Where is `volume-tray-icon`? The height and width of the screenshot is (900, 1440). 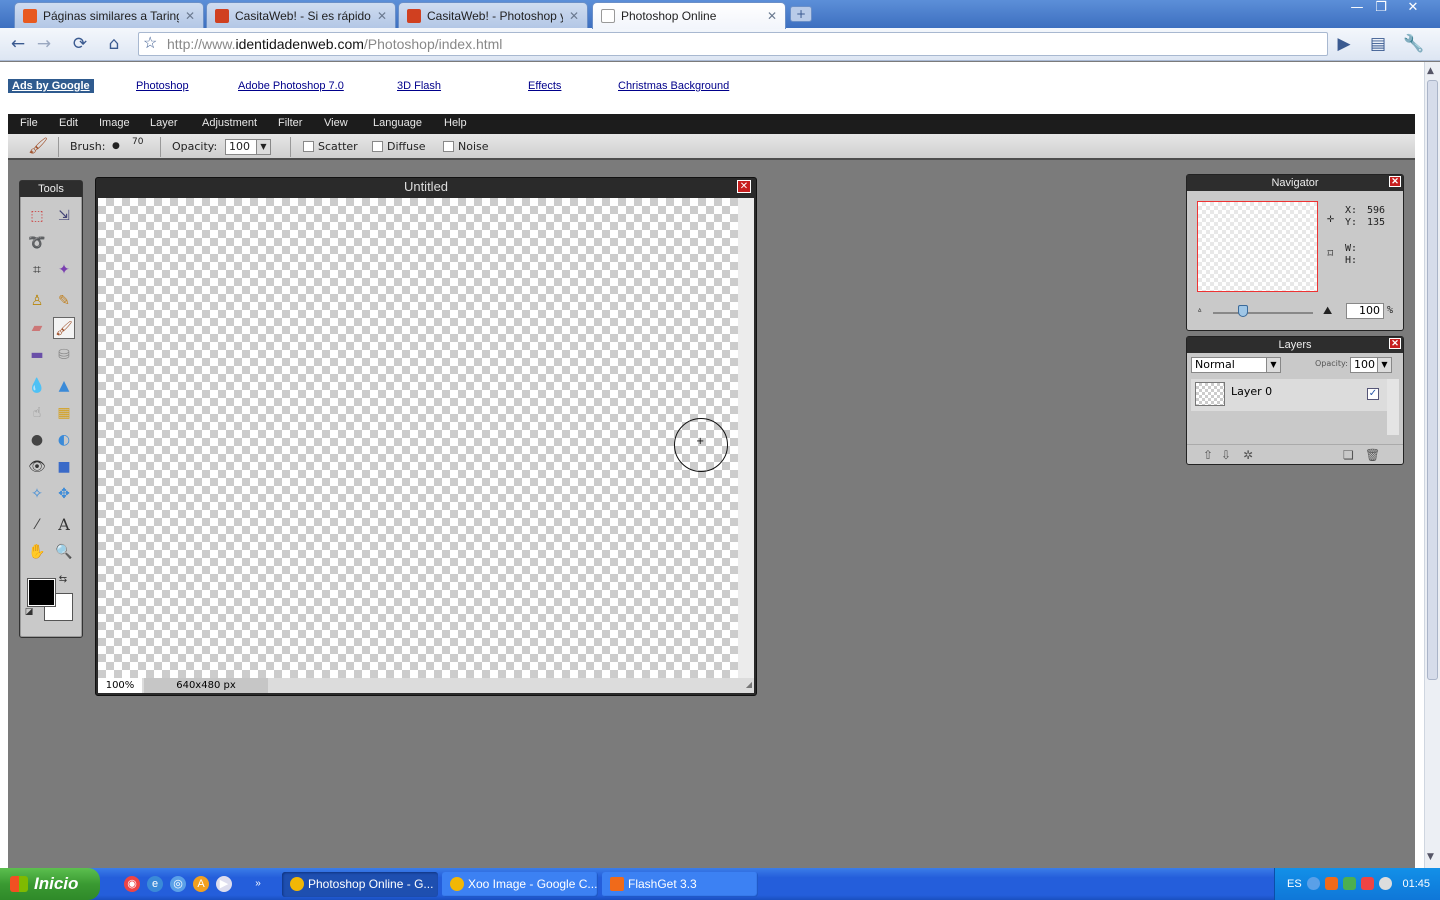
volume-tray-icon is located at coordinates (1385, 883).